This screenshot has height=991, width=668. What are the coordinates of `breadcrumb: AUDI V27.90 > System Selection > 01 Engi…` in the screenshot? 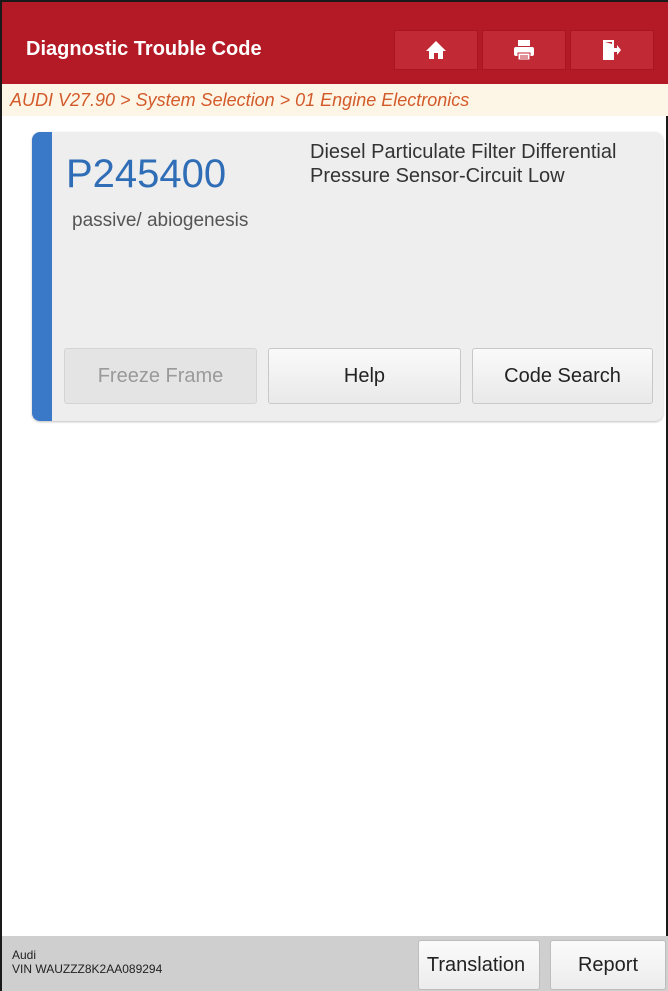 It's located at (335, 100).